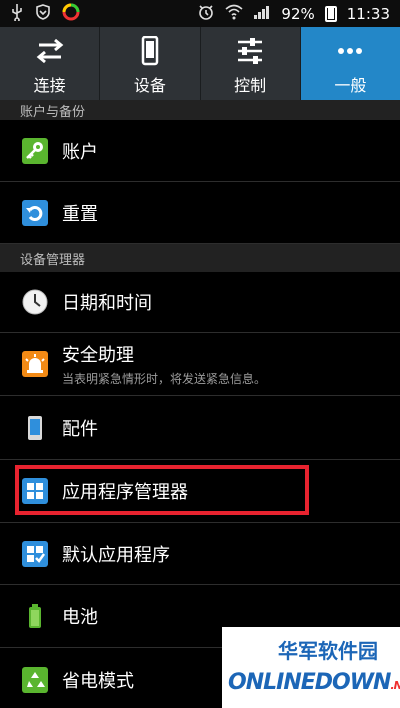 The image size is (400, 708). What do you see at coordinates (125, 492) in the screenshot?
I see `item-title: 应用程序管理器` at bounding box center [125, 492].